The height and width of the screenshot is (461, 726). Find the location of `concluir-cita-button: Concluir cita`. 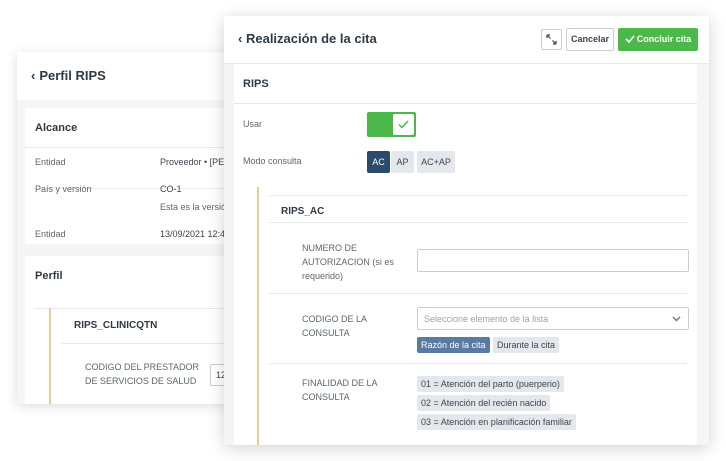

concluir-cita-button: Concluir cita is located at coordinates (658, 39).